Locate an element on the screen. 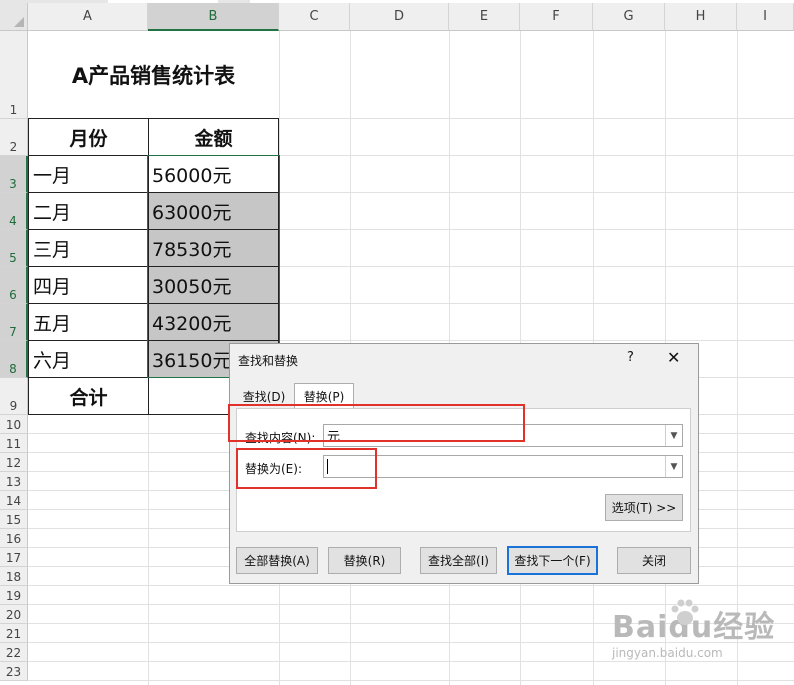  row-header-9: 9 is located at coordinates (14, 396).